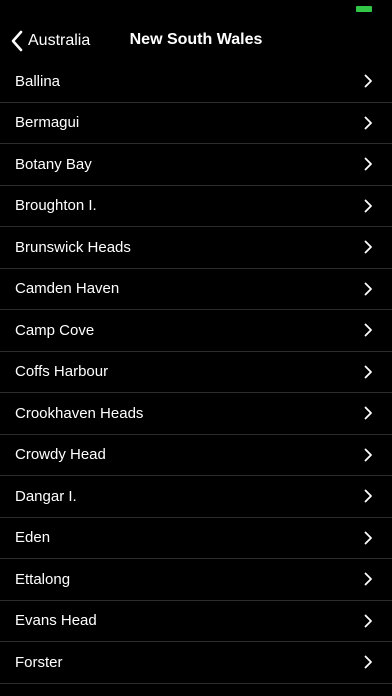  I want to click on back-button: Australia, so click(50, 41).